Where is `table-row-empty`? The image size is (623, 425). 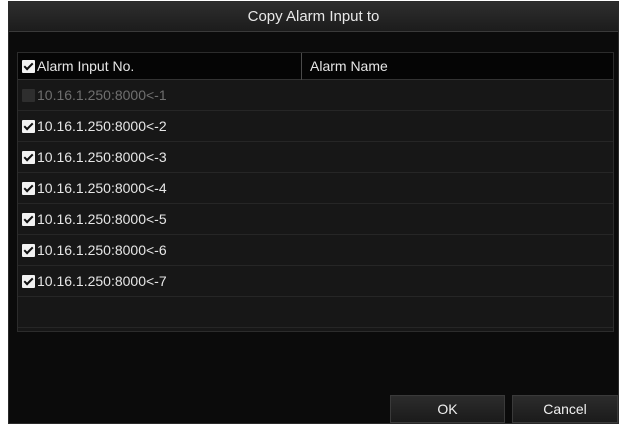
table-row-empty is located at coordinates (315, 312).